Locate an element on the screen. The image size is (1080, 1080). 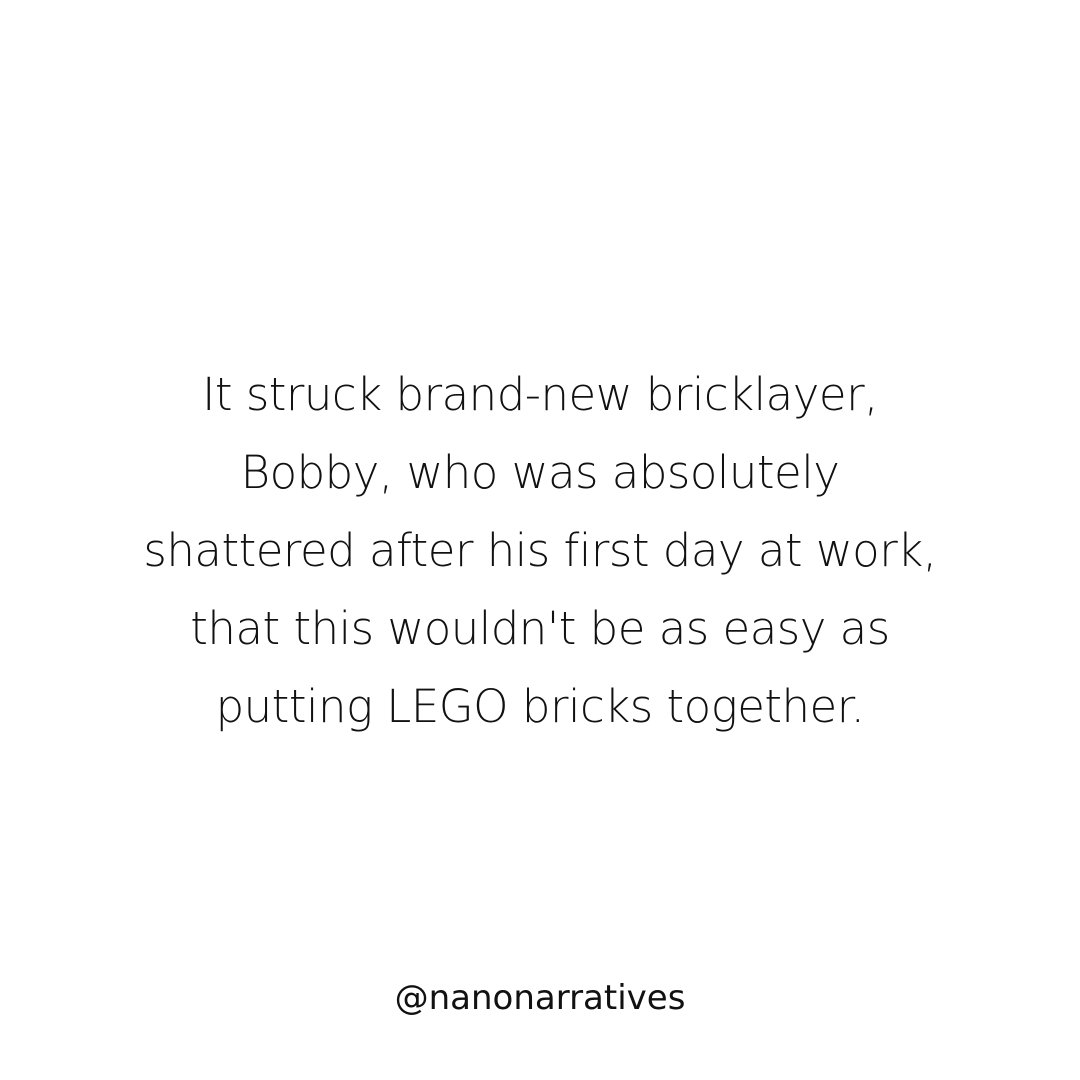
story-line-5: putting LEGO bricks together. is located at coordinates (540, 706).